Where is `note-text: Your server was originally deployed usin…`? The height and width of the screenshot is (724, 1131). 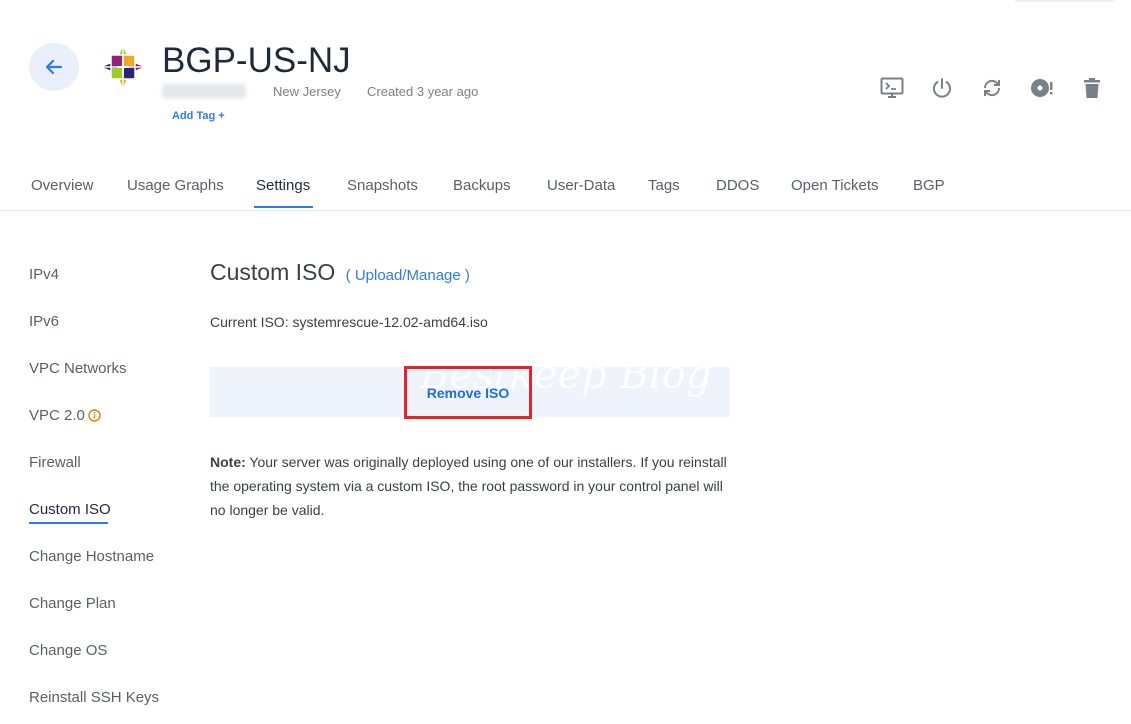
note-text: Your server was originally deployed usin… is located at coordinates (468, 486).